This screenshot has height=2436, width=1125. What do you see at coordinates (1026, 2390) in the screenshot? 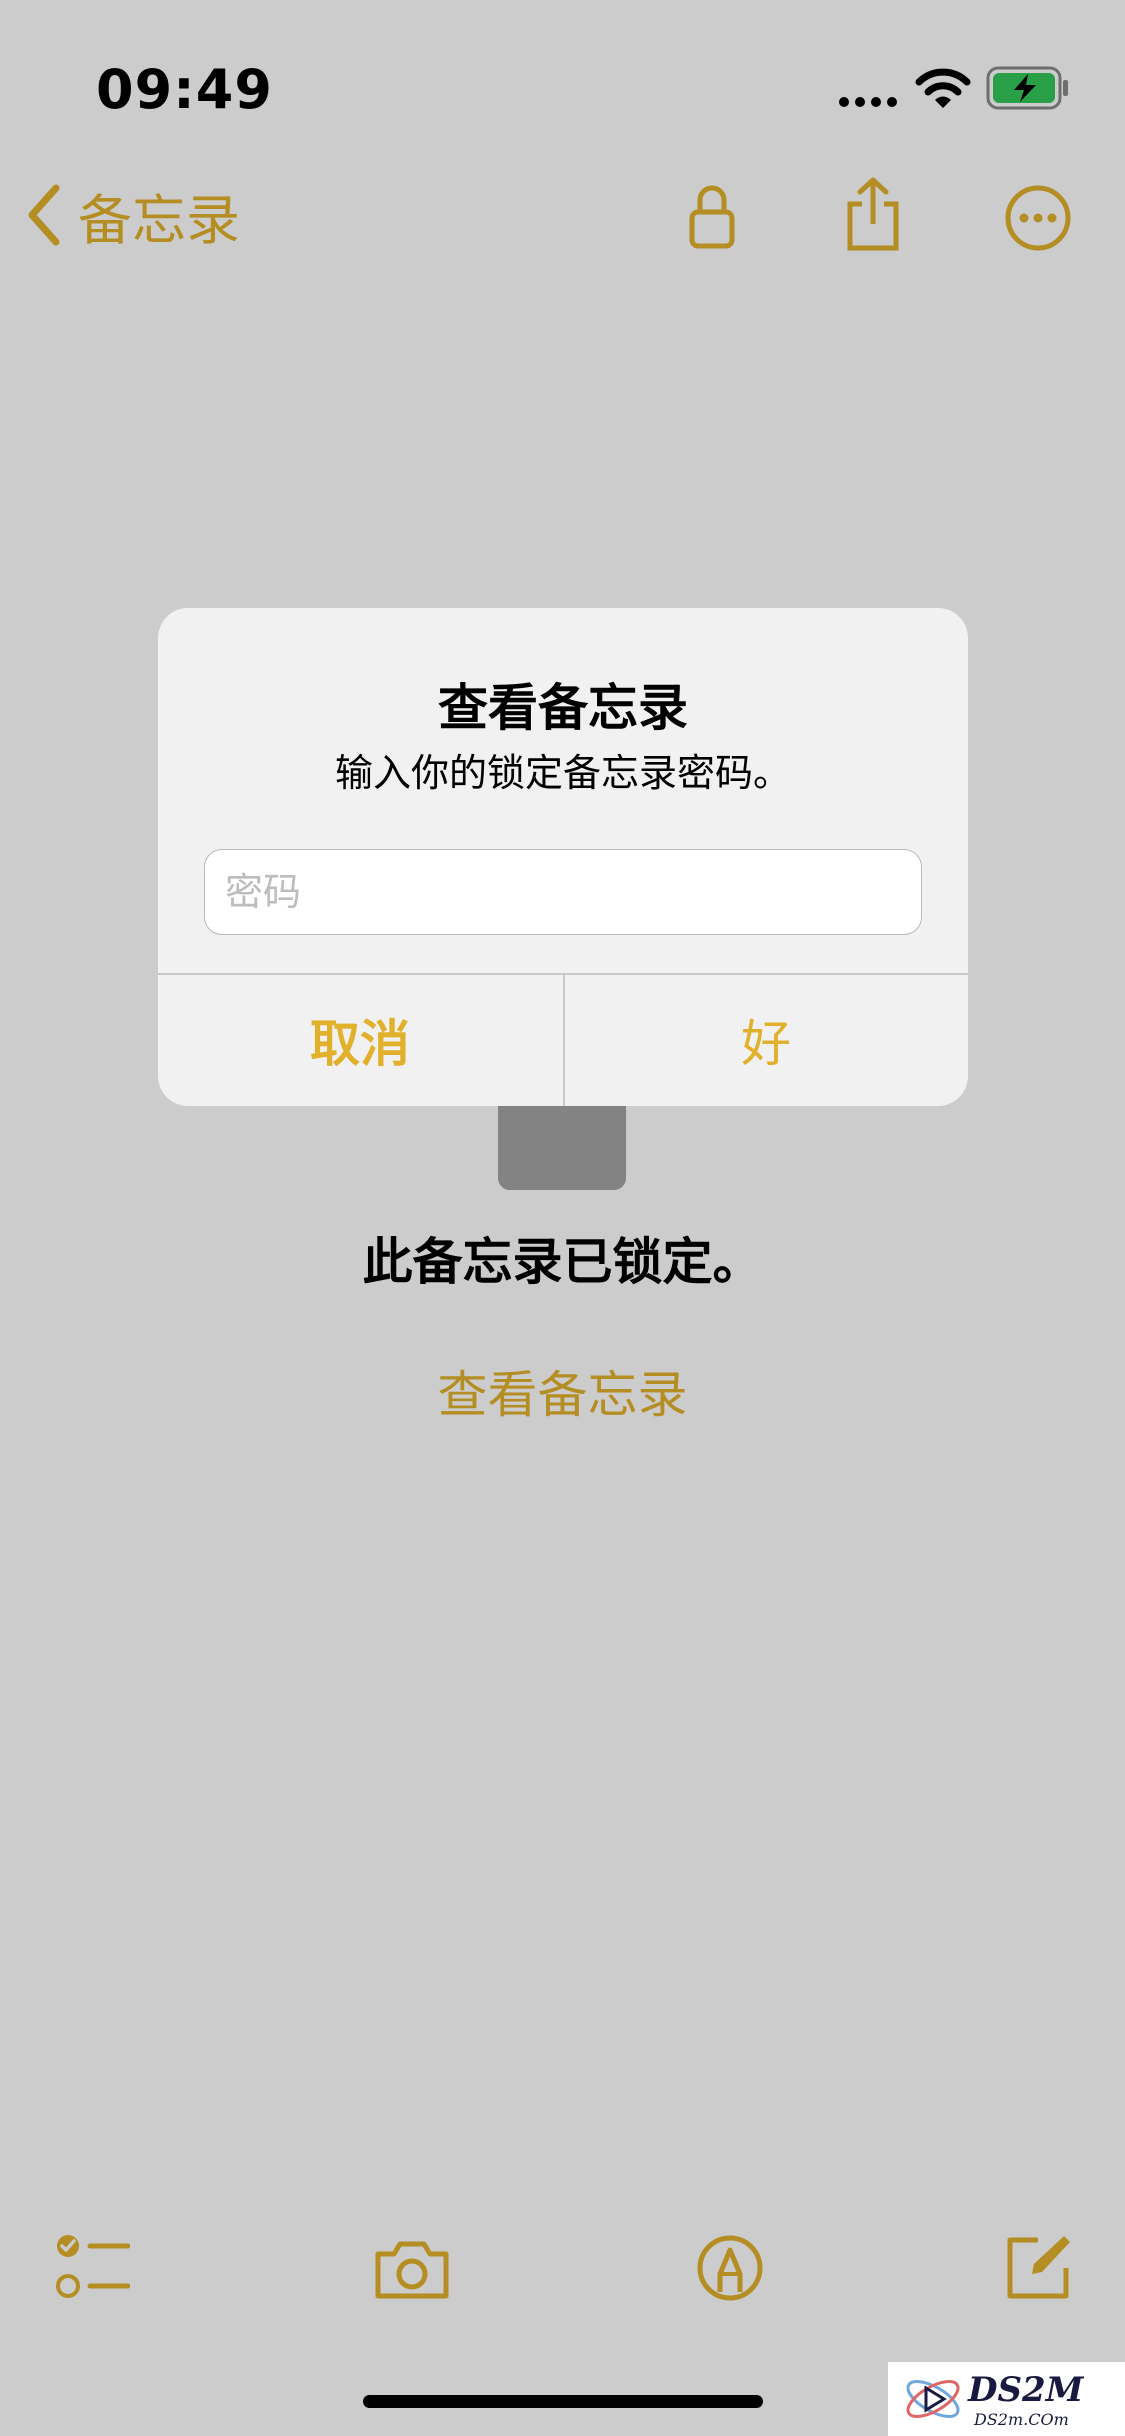
I see `watermark-text: DS2M` at bounding box center [1026, 2390].